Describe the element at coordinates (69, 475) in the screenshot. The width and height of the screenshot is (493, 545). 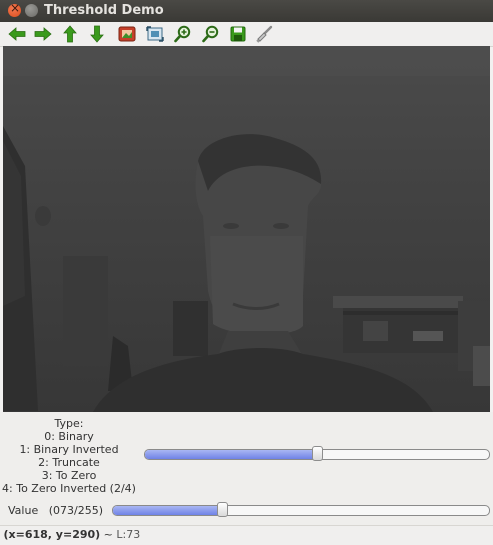
I see `type-trackbar-label-line-4: 3: To Zero` at that location.